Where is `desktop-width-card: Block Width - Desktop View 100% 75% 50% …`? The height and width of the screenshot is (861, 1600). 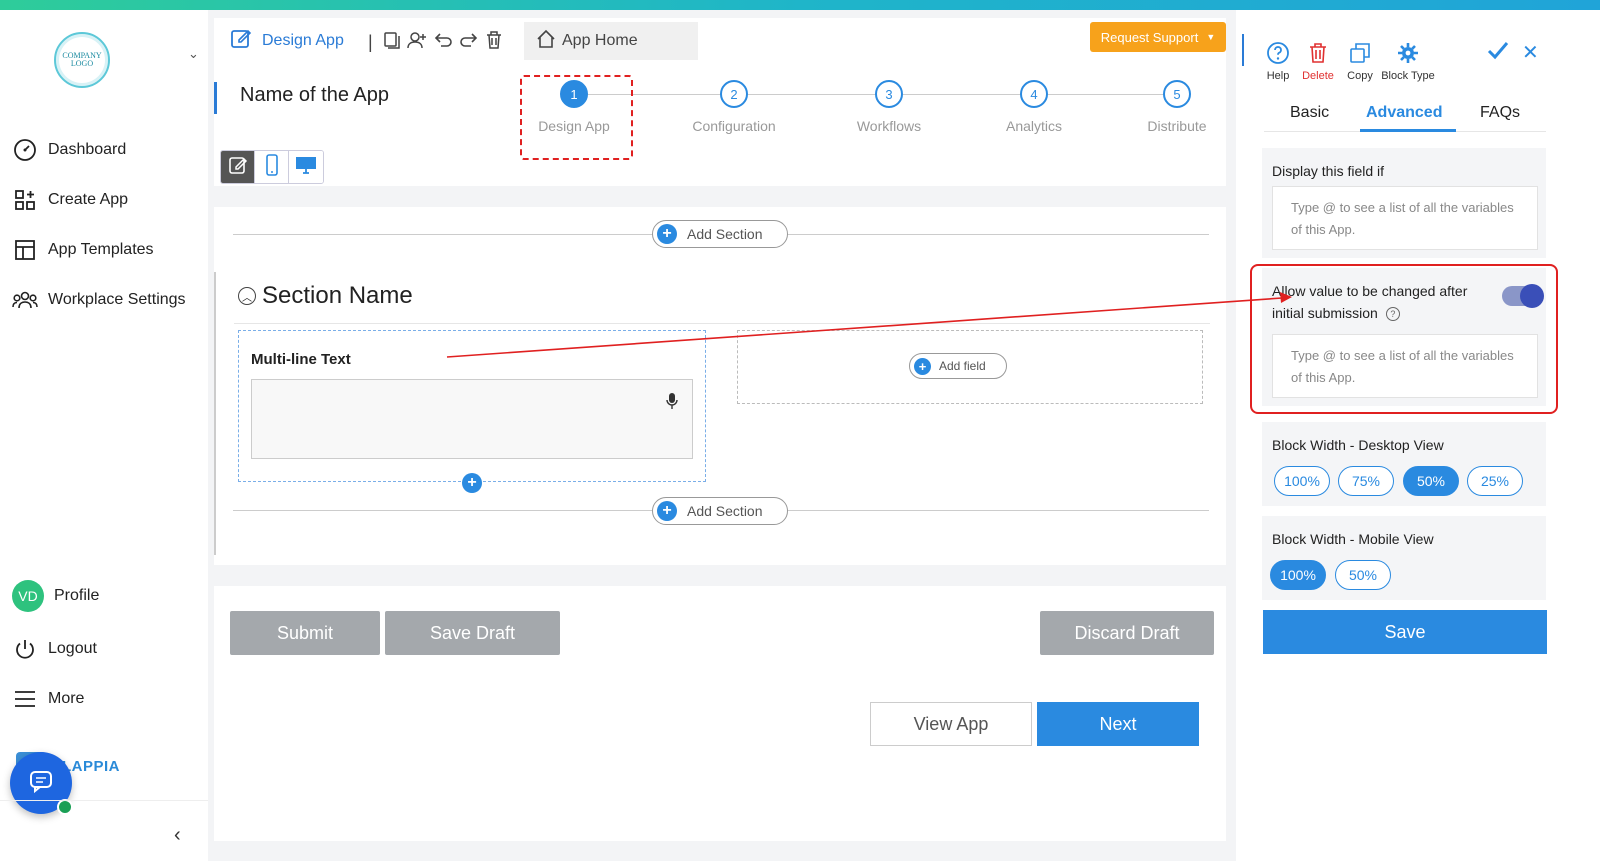 desktop-width-card: Block Width - Desktop View 100% 75% 50% … is located at coordinates (1404, 464).